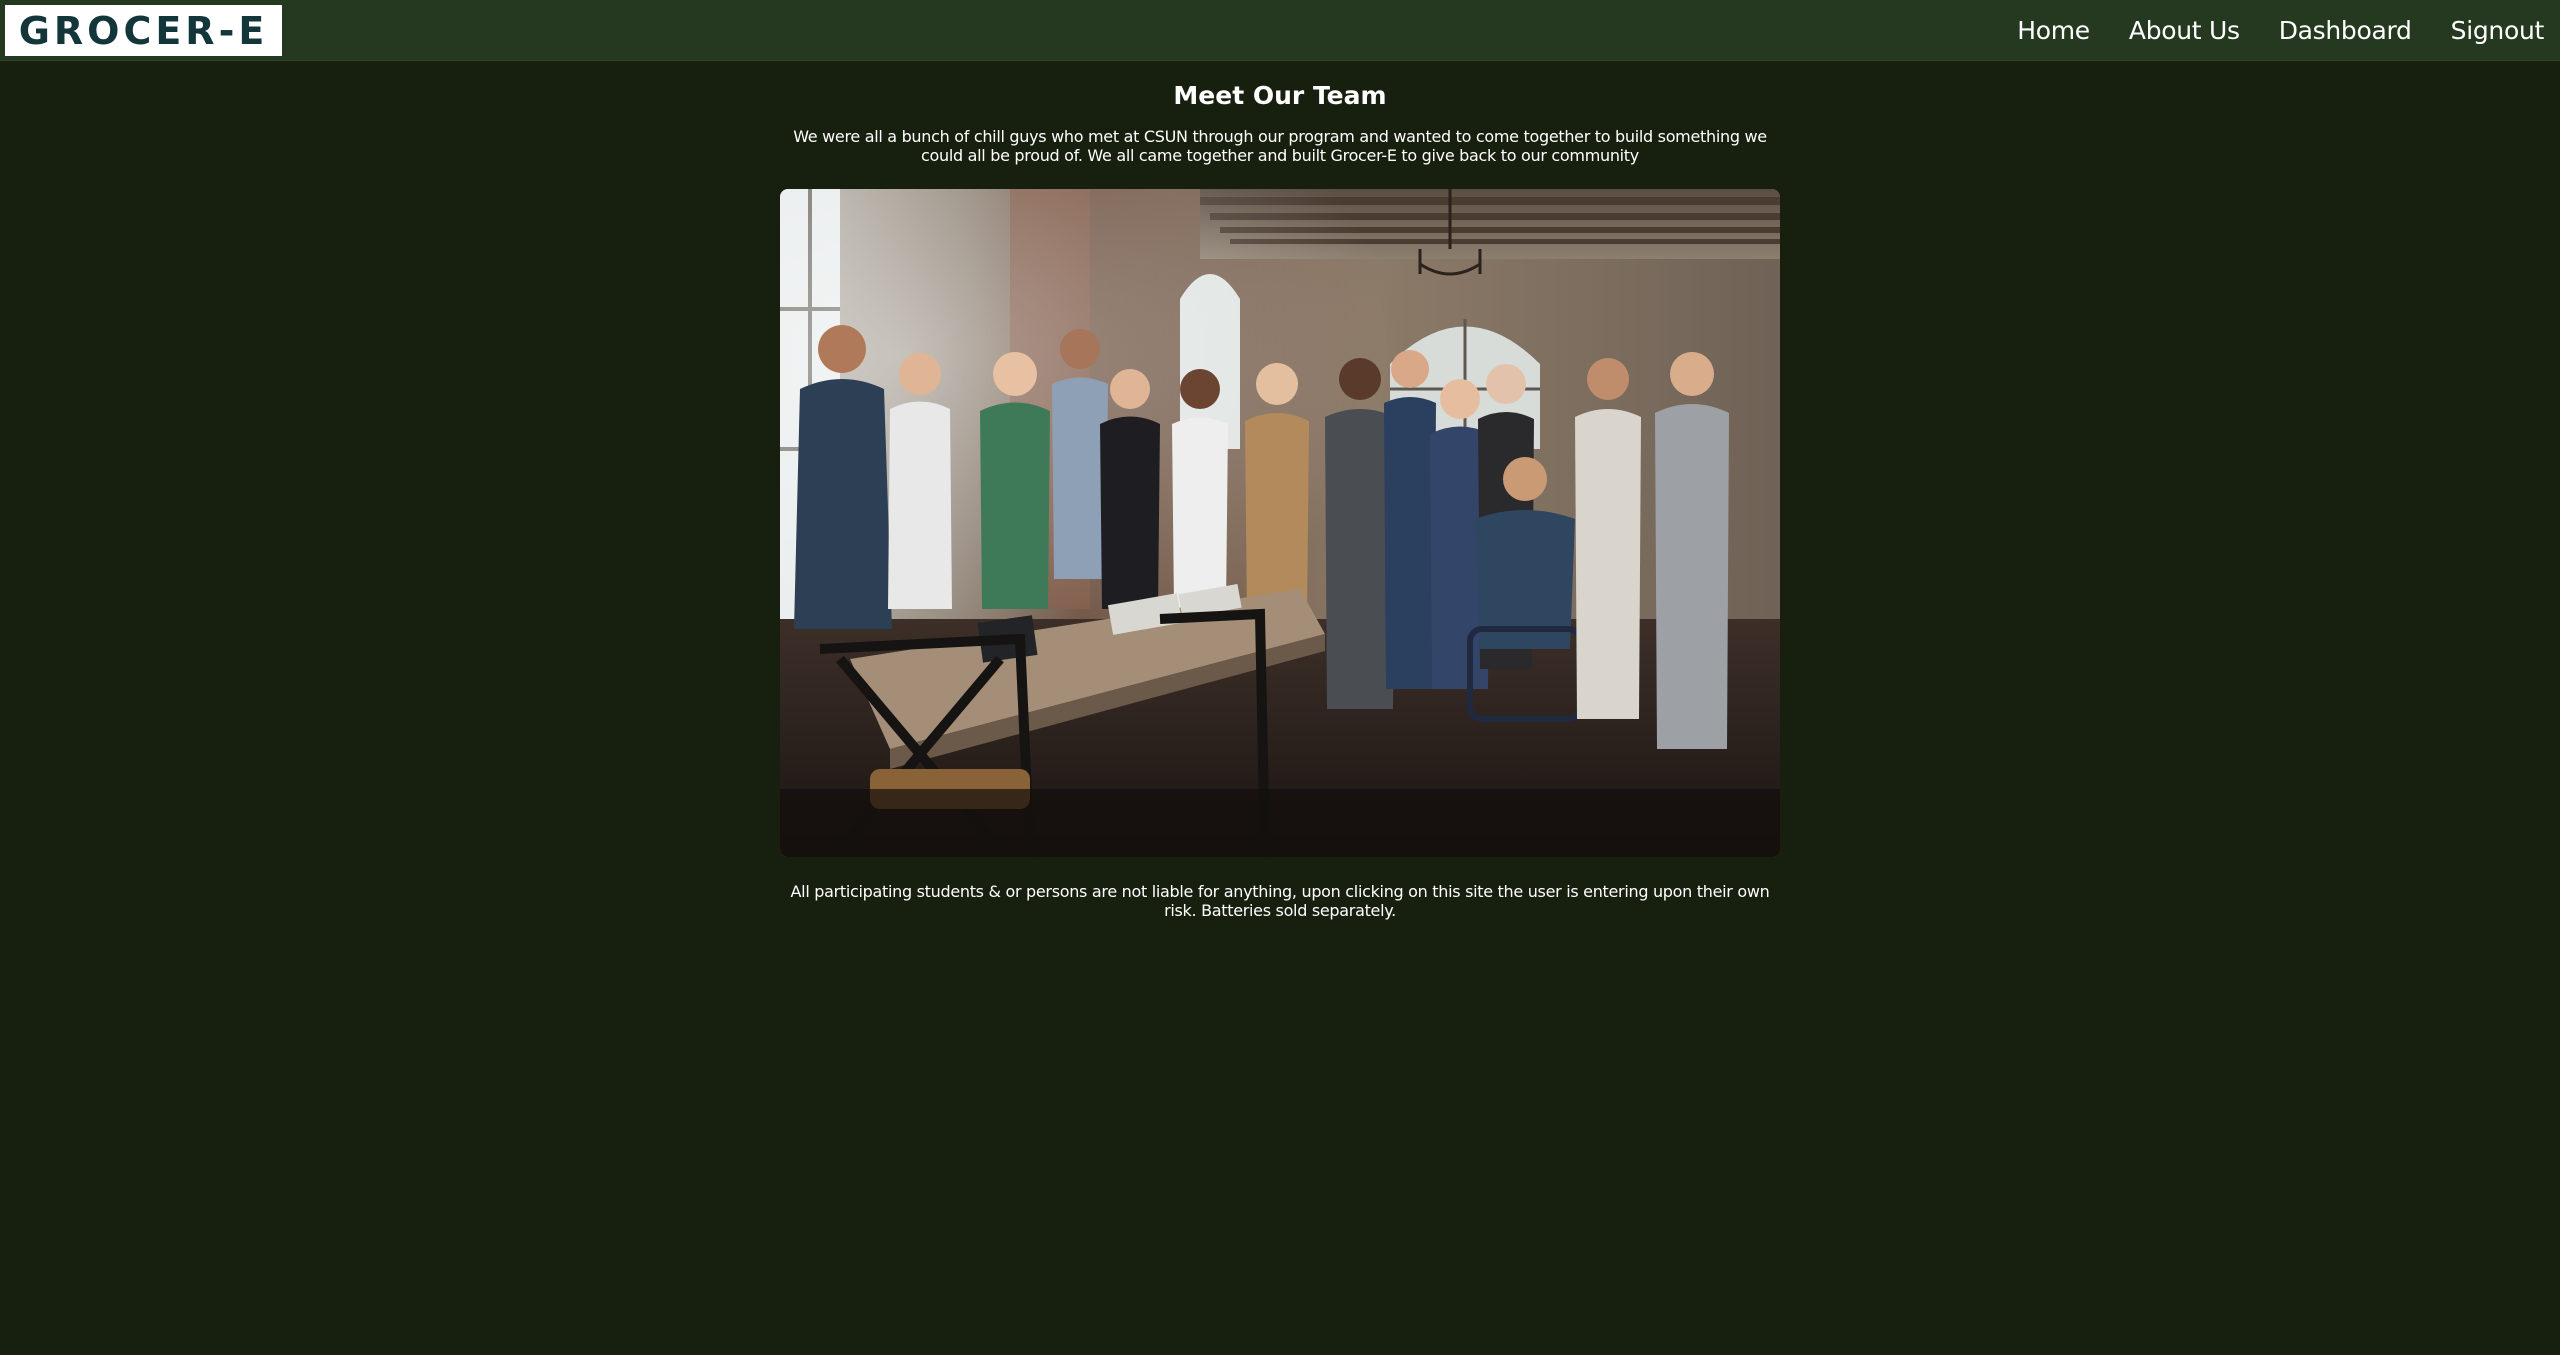  I want to click on logo-text: GROCER-E, so click(143, 30).